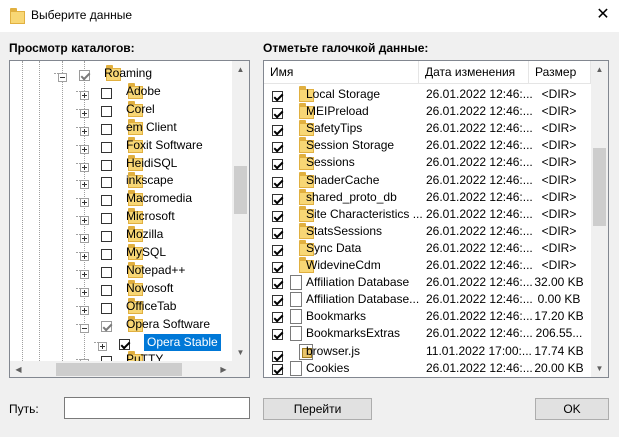 This screenshot has width=619, height=437. Describe the element at coordinates (121, 163) in the screenshot. I see `tree-item: HeidiSQL` at that location.